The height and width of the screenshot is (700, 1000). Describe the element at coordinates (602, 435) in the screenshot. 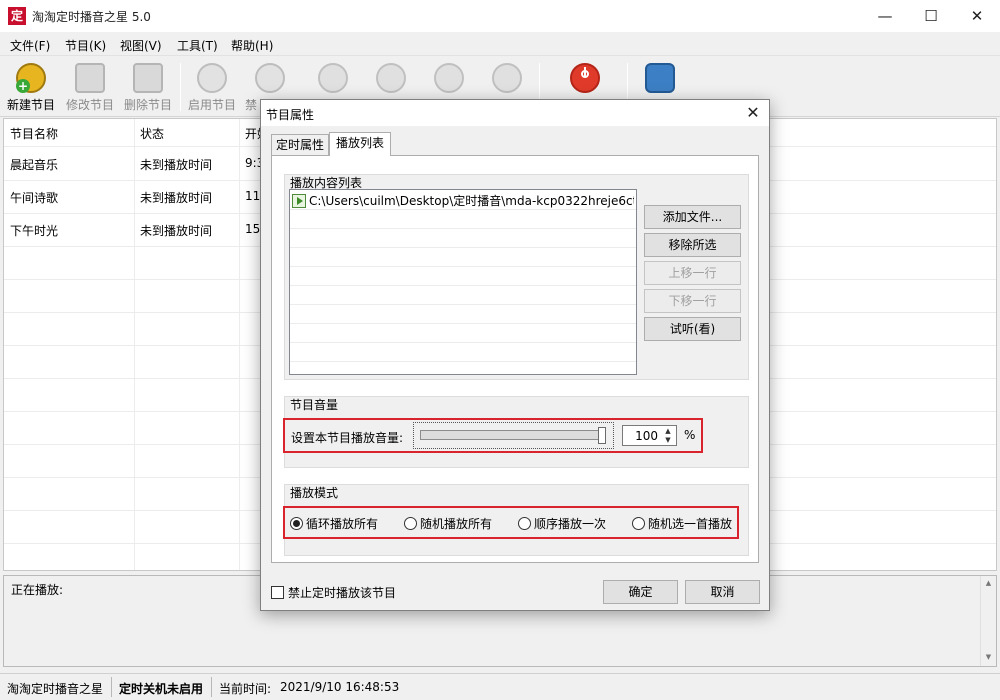

I see `volume-slider-thumb` at that location.